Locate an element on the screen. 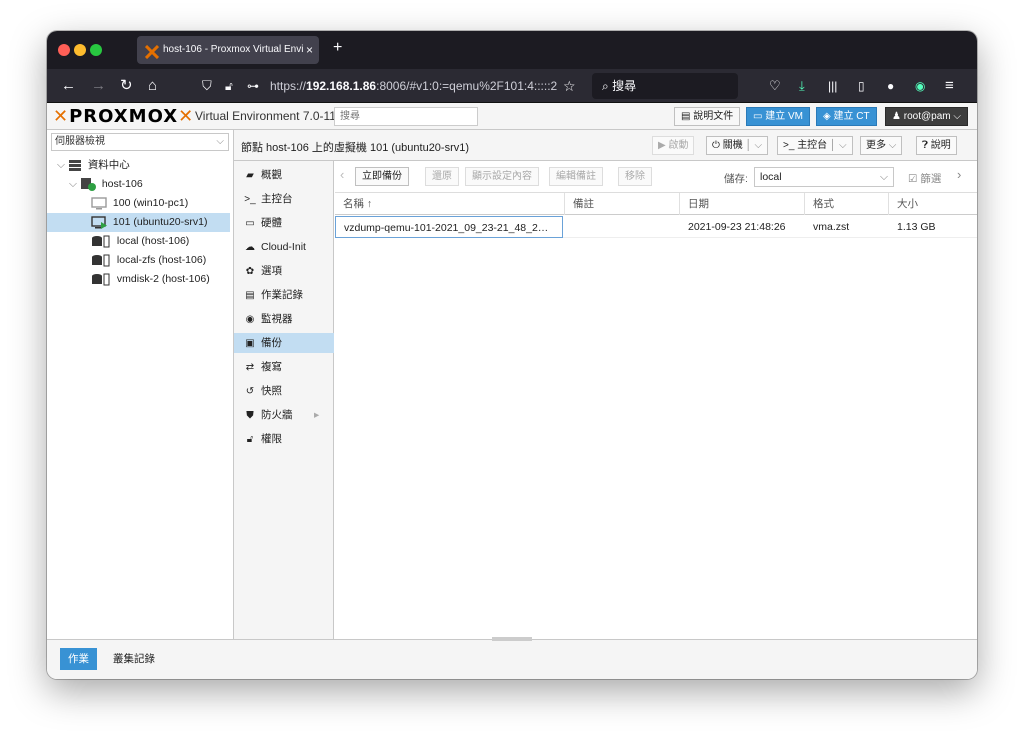 The image size is (1024, 742). cell-notes is located at coordinates (622, 227).